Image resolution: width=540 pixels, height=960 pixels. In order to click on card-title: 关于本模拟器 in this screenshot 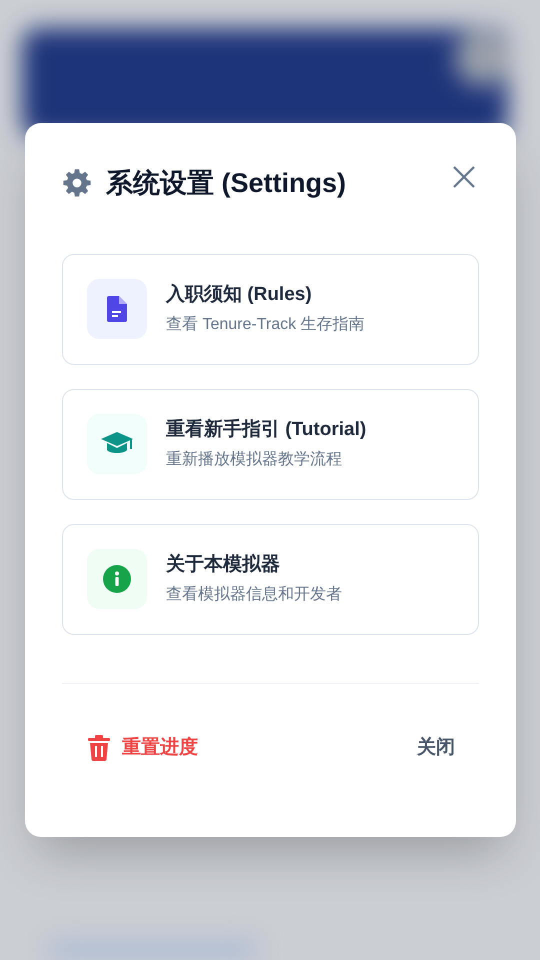, I will do `click(223, 564)`.